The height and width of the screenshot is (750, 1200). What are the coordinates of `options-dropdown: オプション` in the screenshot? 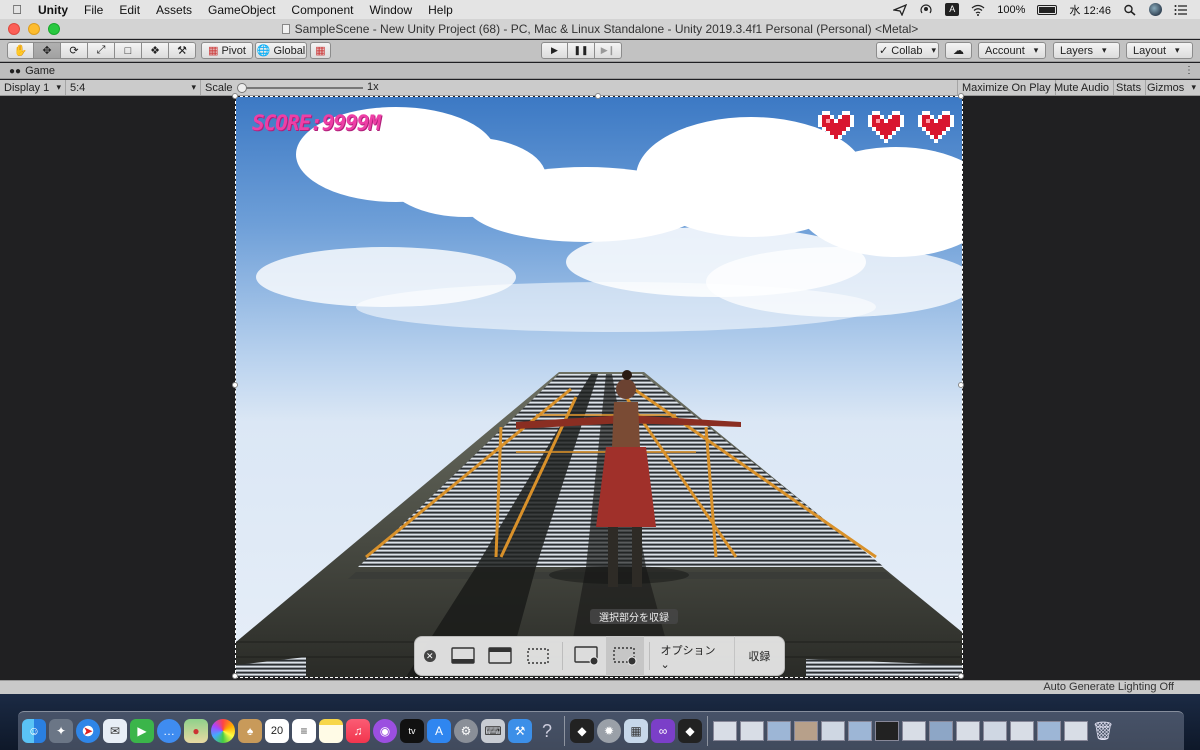 It's located at (693, 656).